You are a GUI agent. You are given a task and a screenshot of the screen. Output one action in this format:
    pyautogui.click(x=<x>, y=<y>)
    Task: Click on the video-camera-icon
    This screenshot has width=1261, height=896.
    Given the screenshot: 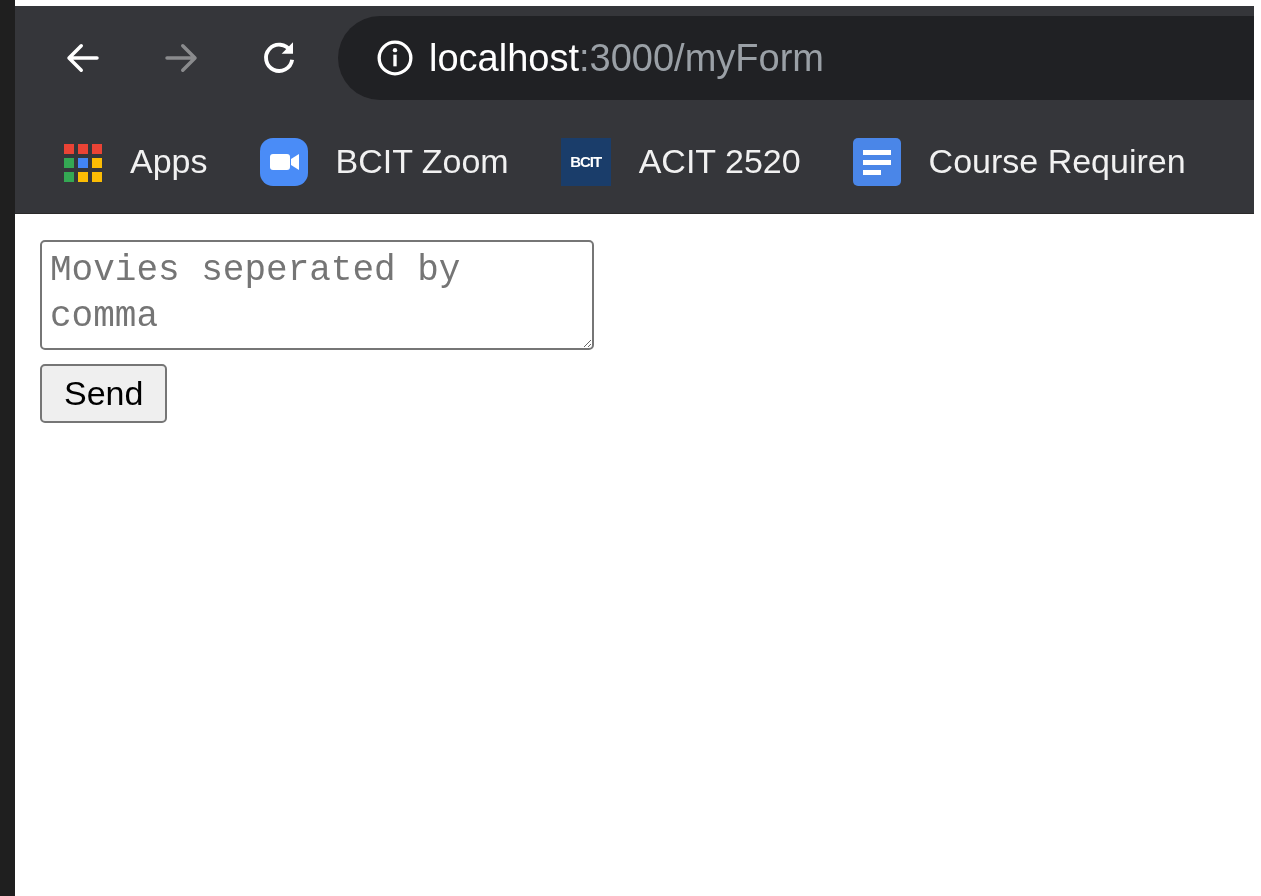 What is the action you would take?
    pyautogui.click(x=283, y=161)
    